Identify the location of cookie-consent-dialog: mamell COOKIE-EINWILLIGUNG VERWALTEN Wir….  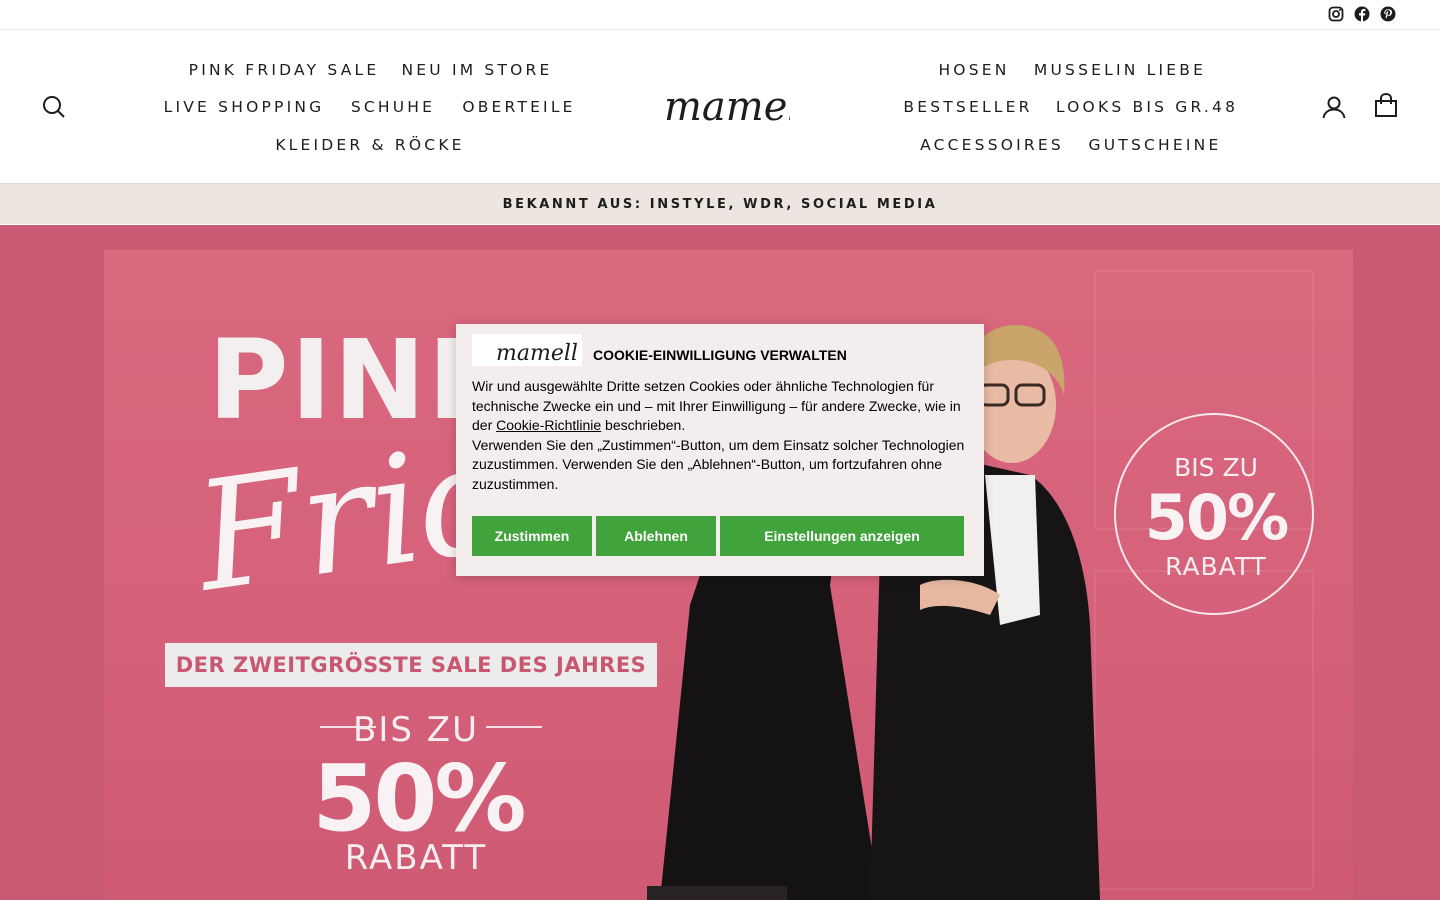
(720, 450).